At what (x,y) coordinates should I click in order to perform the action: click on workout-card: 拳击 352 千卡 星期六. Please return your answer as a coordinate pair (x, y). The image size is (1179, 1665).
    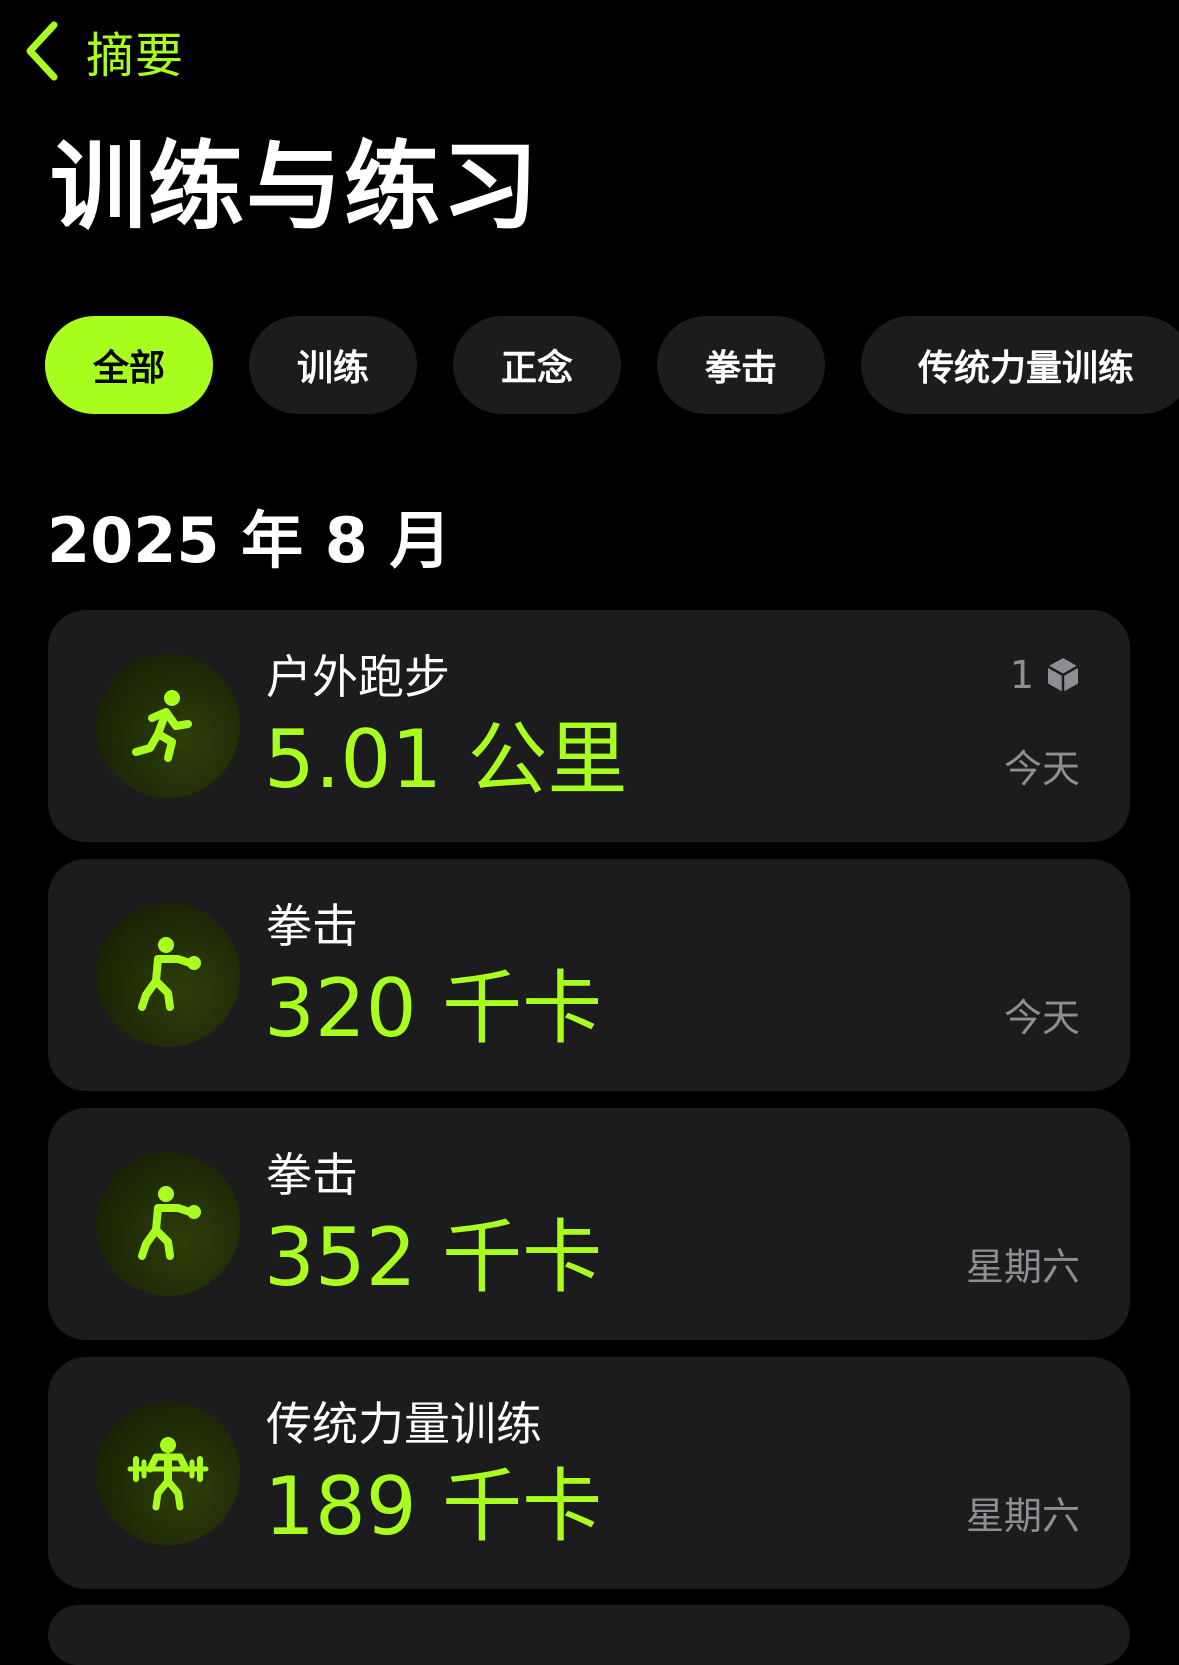
    Looking at the image, I should click on (589, 1224).